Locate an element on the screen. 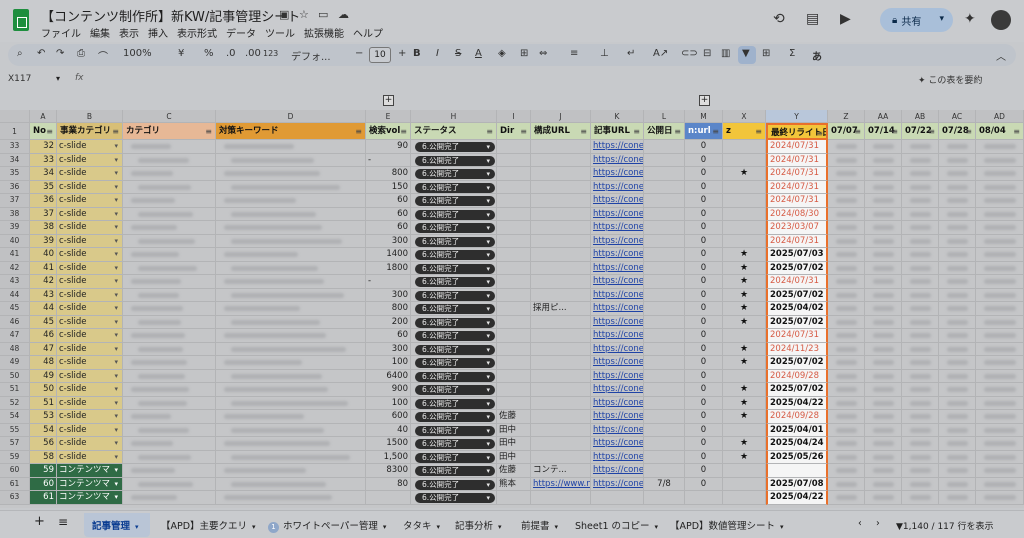 The image size is (1024, 538). cell-search-volume: 60 is located at coordinates (388, 214).